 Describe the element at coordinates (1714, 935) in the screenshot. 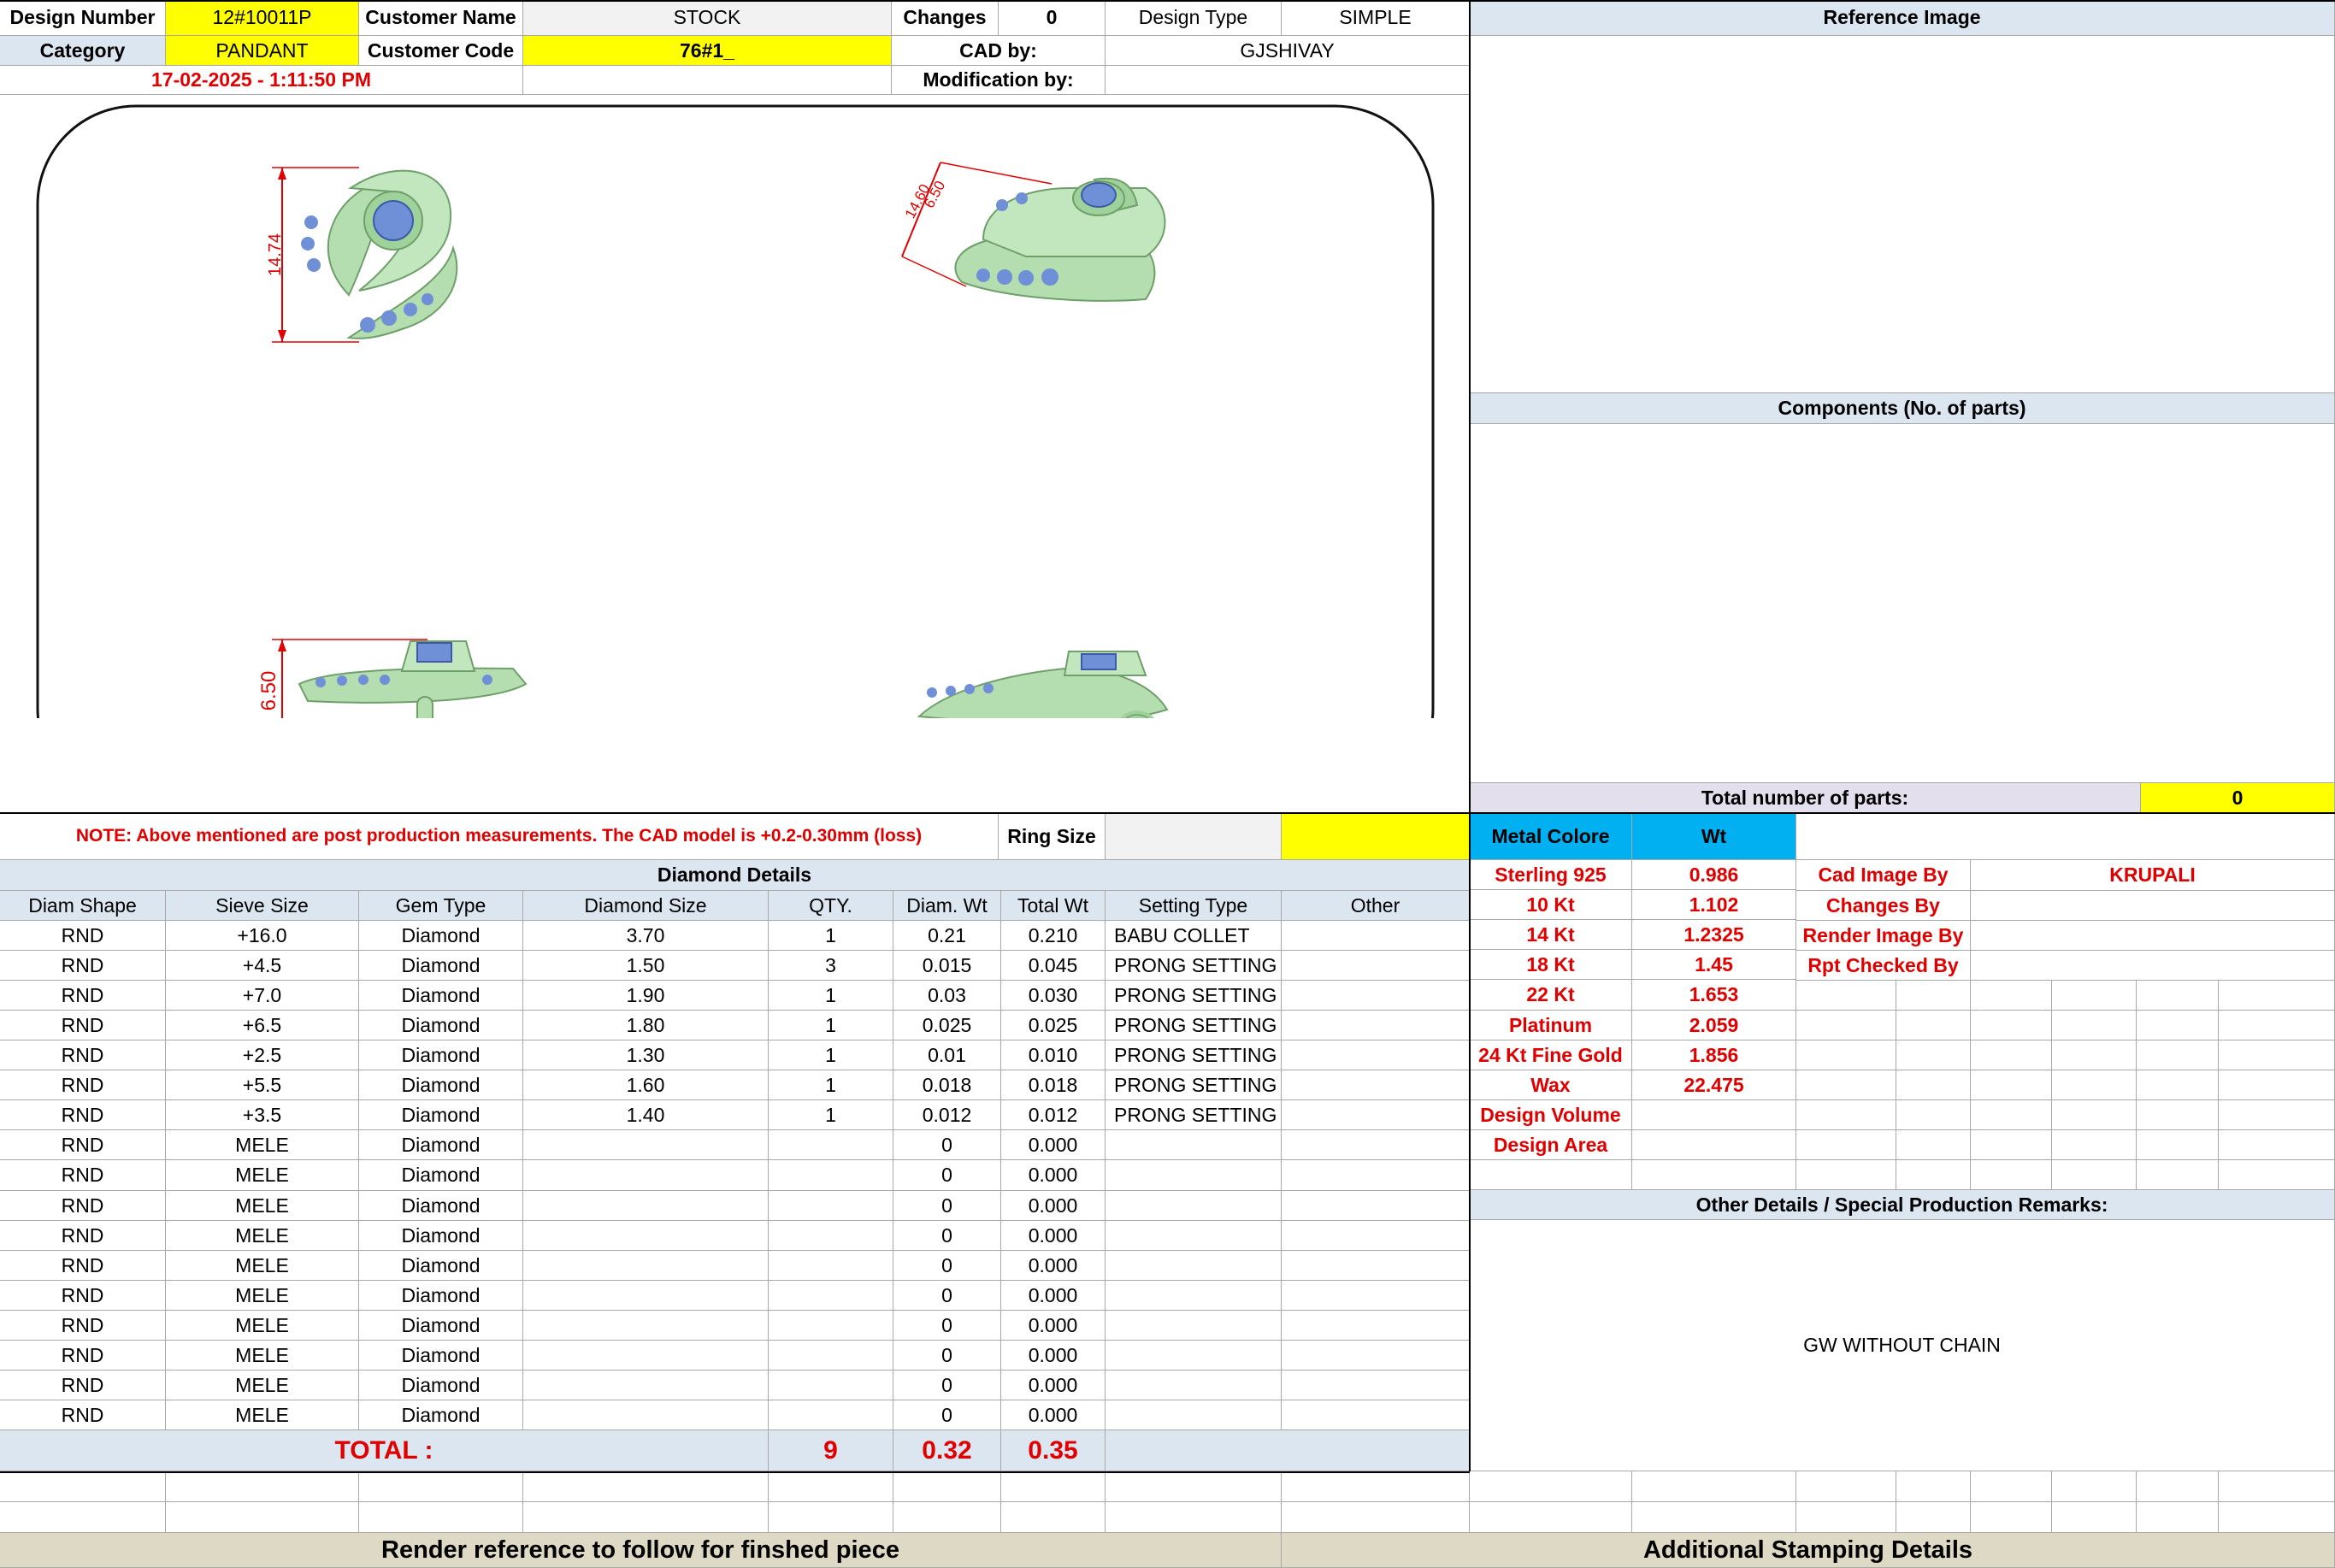

I see `metal-weight: 1.2325` at that location.